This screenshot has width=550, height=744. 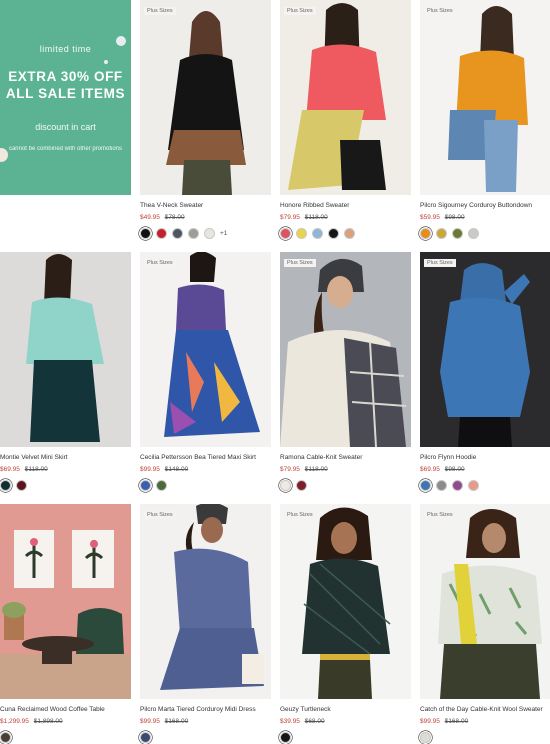 What do you see at coordinates (65, 709) in the screenshot?
I see `product-name: Cuna Reclaimed Wood Coffee Table` at bounding box center [65, 709].